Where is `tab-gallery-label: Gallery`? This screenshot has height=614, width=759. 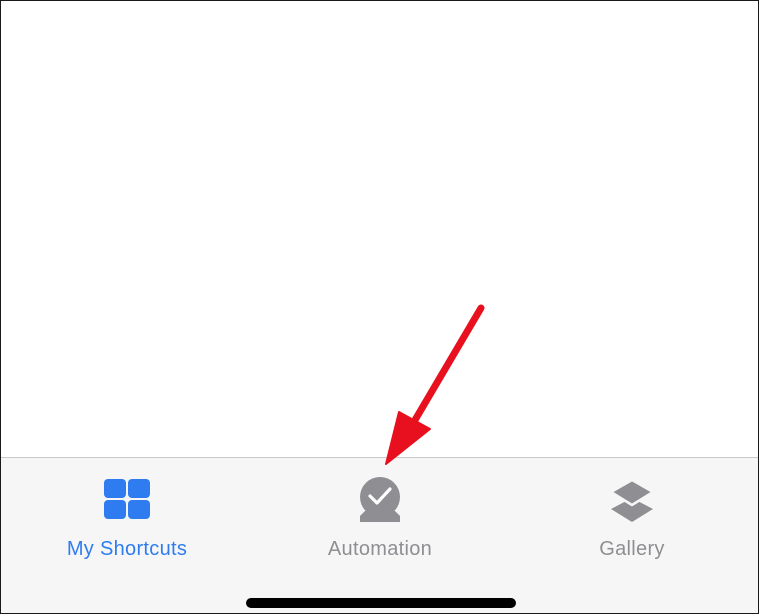
tab-gallery-label: Gallery is located at coordinates (632, 549).